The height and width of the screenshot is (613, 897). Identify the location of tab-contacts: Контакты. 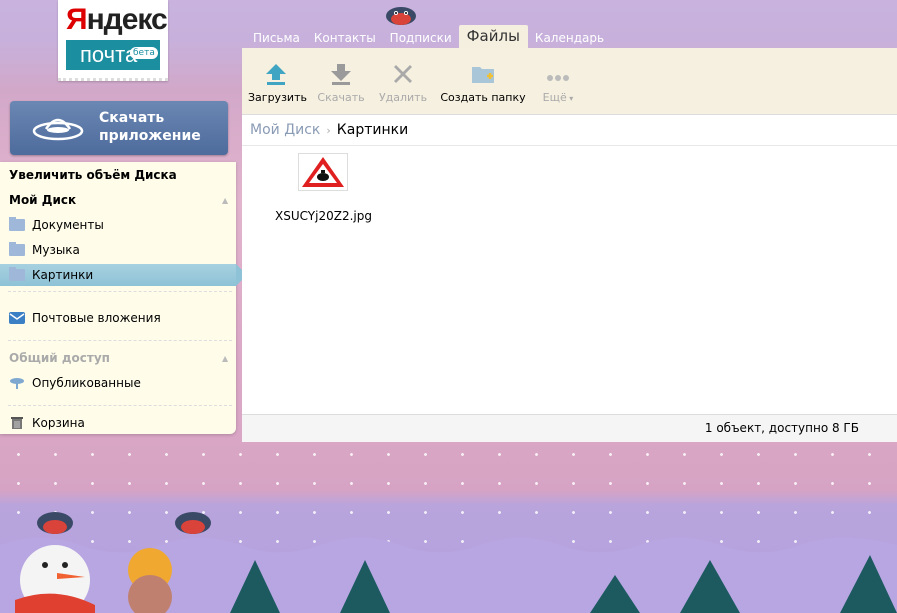
(345, 39).